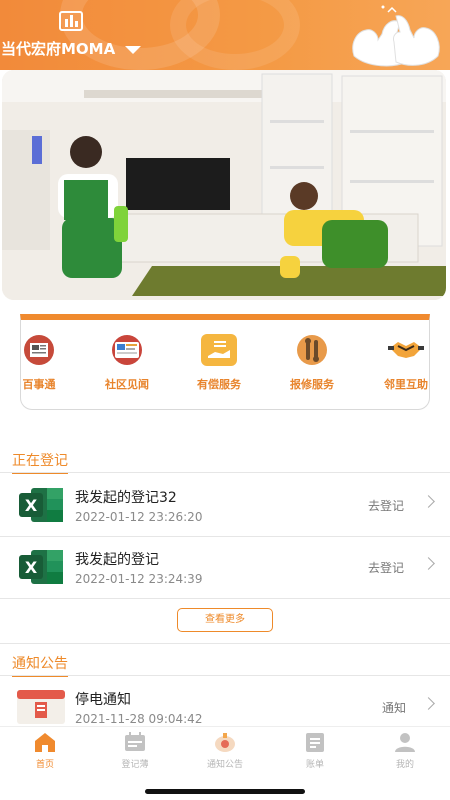  I want to click on community-name: 当代宏府MOMA, so click(58, 49).